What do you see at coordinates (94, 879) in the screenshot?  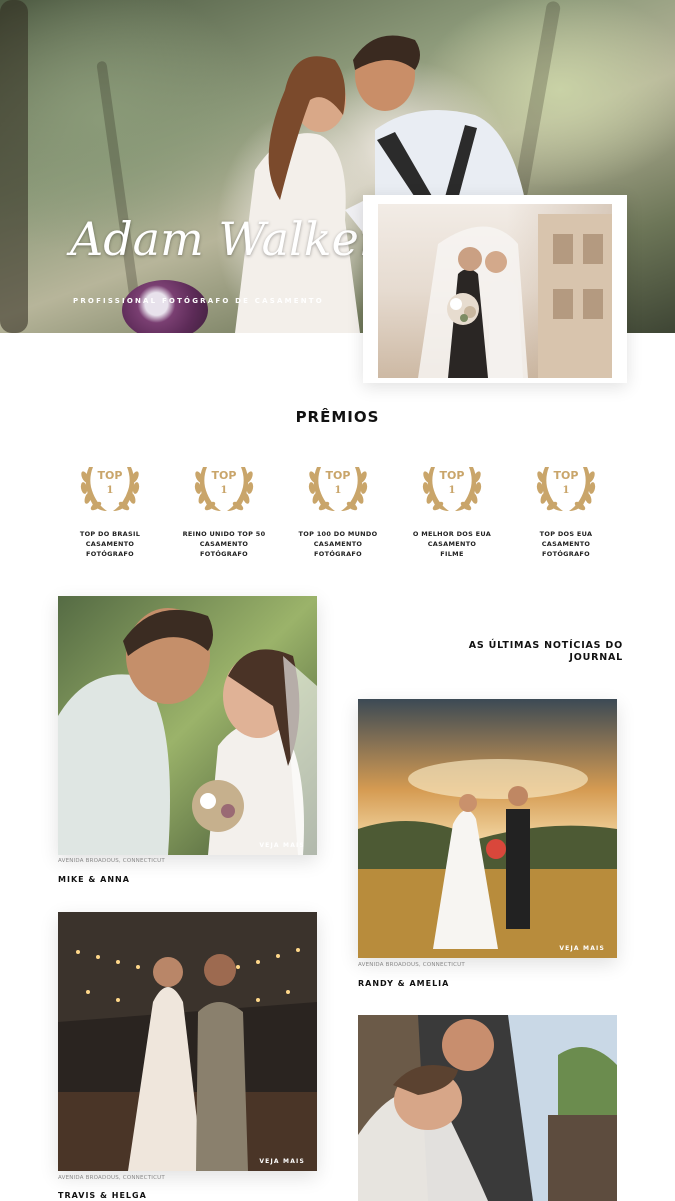 I see `post-name: MIKE & ANNA` at bounding box center [94, 879].